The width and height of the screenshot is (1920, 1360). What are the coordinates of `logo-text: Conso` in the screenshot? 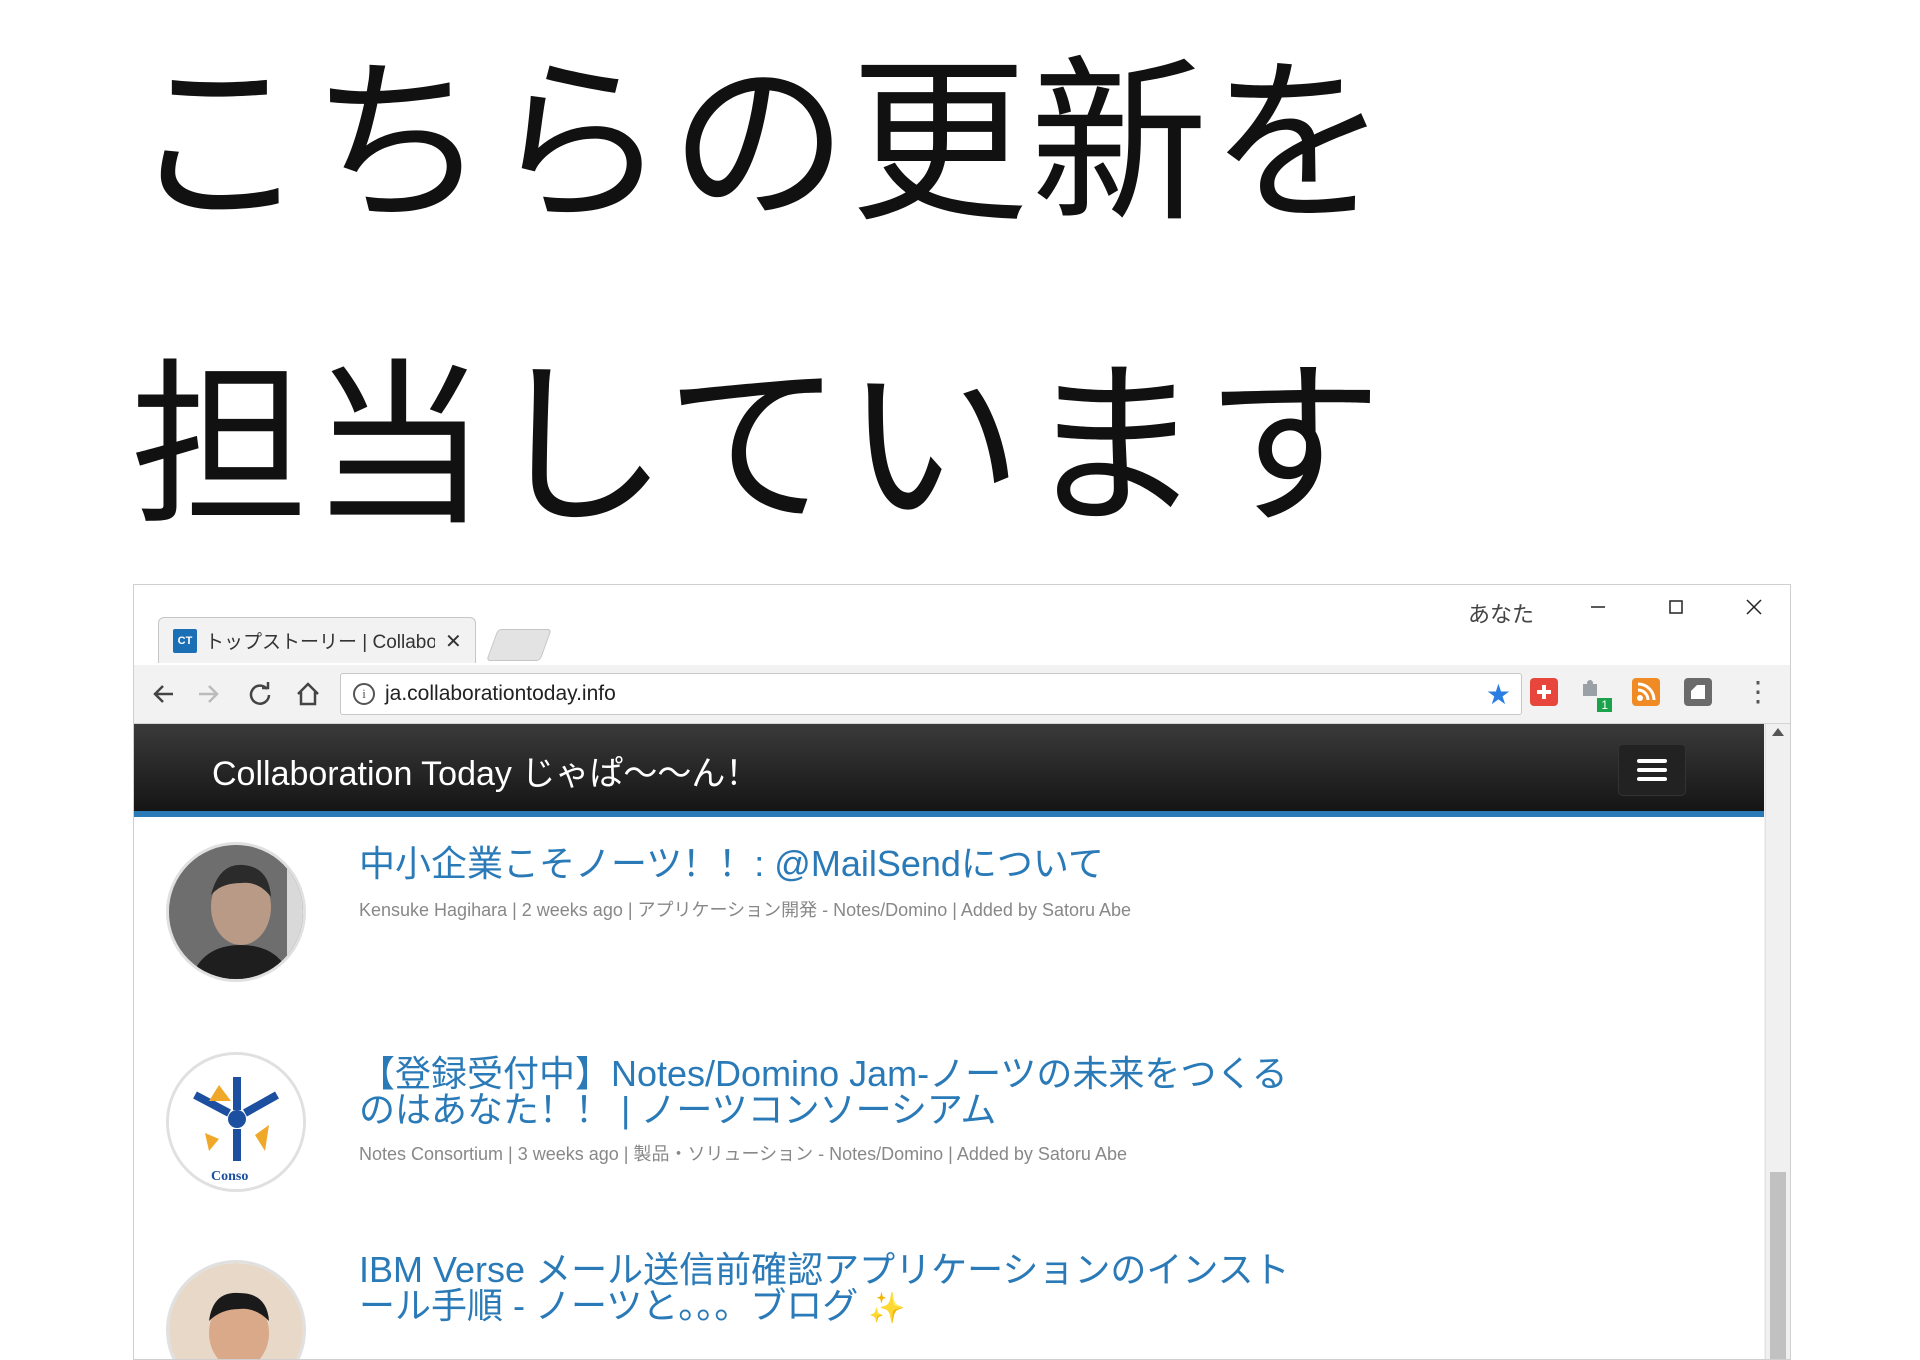 It's located at (230, 1176).